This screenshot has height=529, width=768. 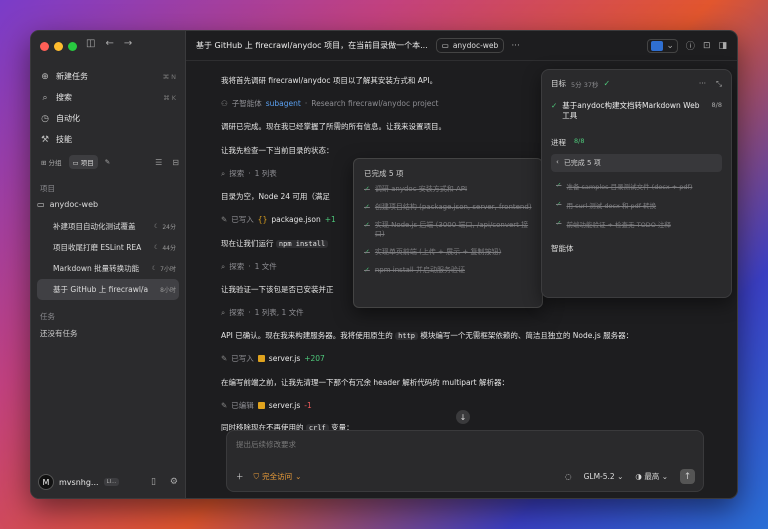 I want to click on explore-detail: 1 列表, 1 文件, so click(x=279, y=312).